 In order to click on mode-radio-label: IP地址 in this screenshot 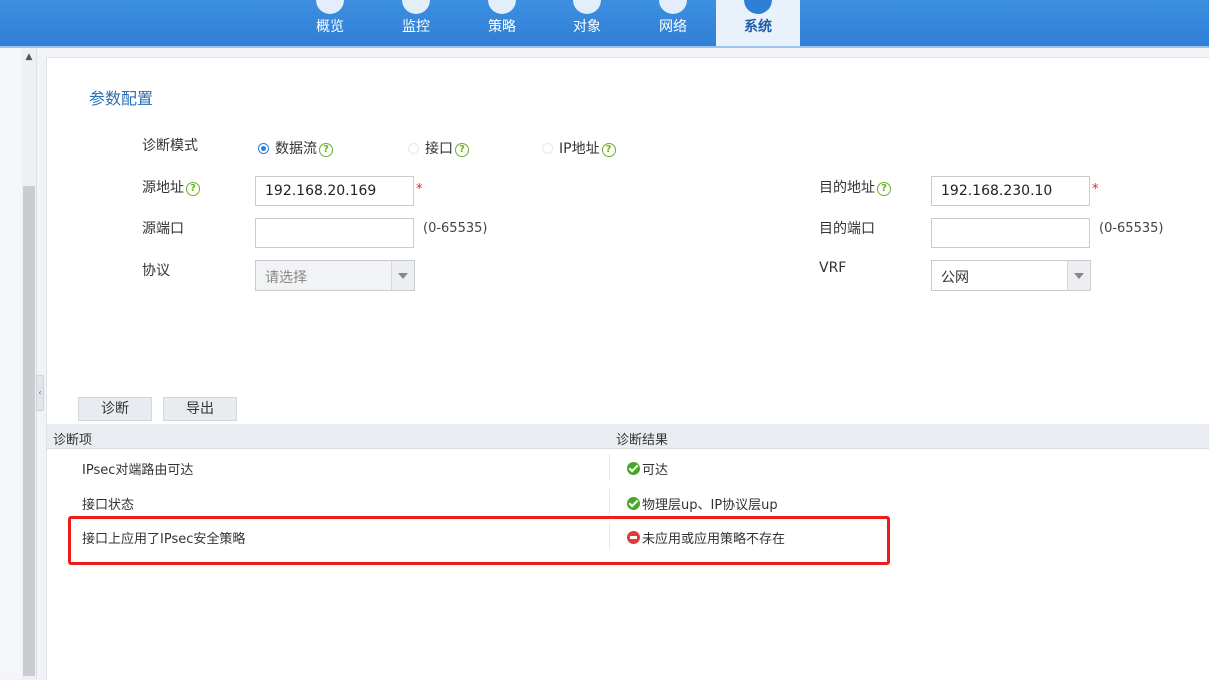, I will do `click(579, 149)`.